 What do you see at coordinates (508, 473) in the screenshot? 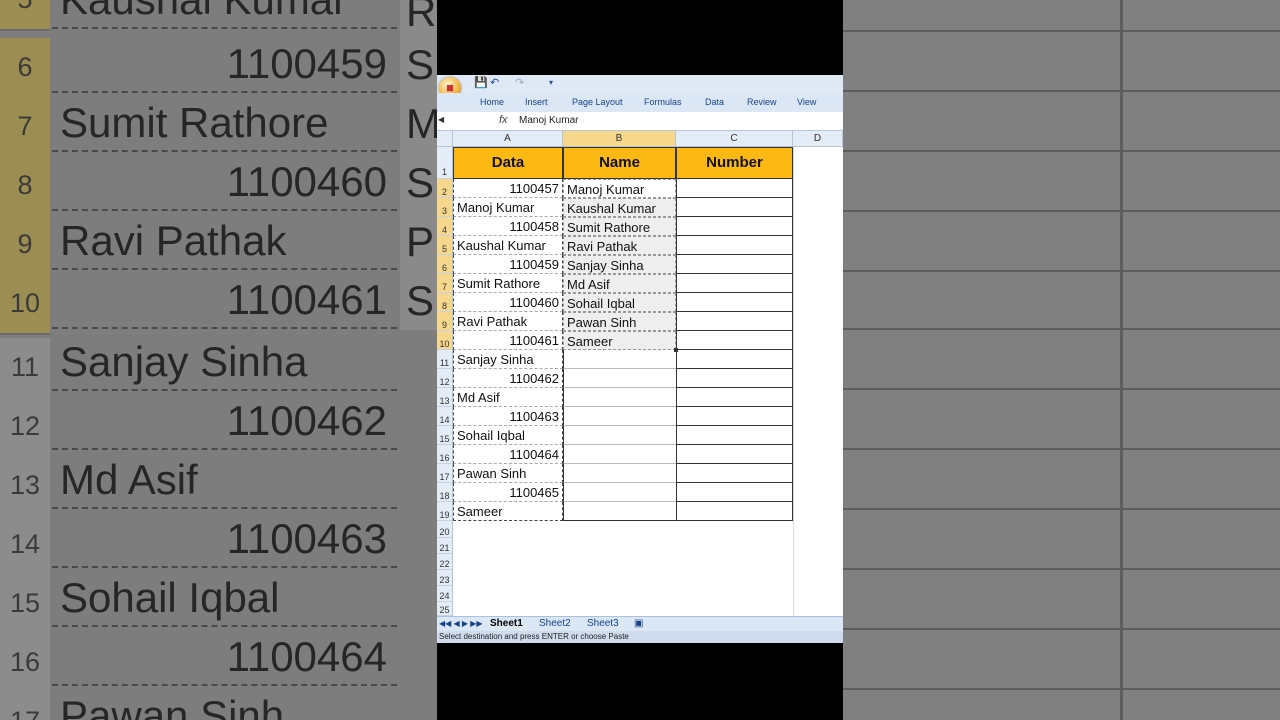
I see `cell-a: Pawan Sinh` at bounding box center [508, 473].